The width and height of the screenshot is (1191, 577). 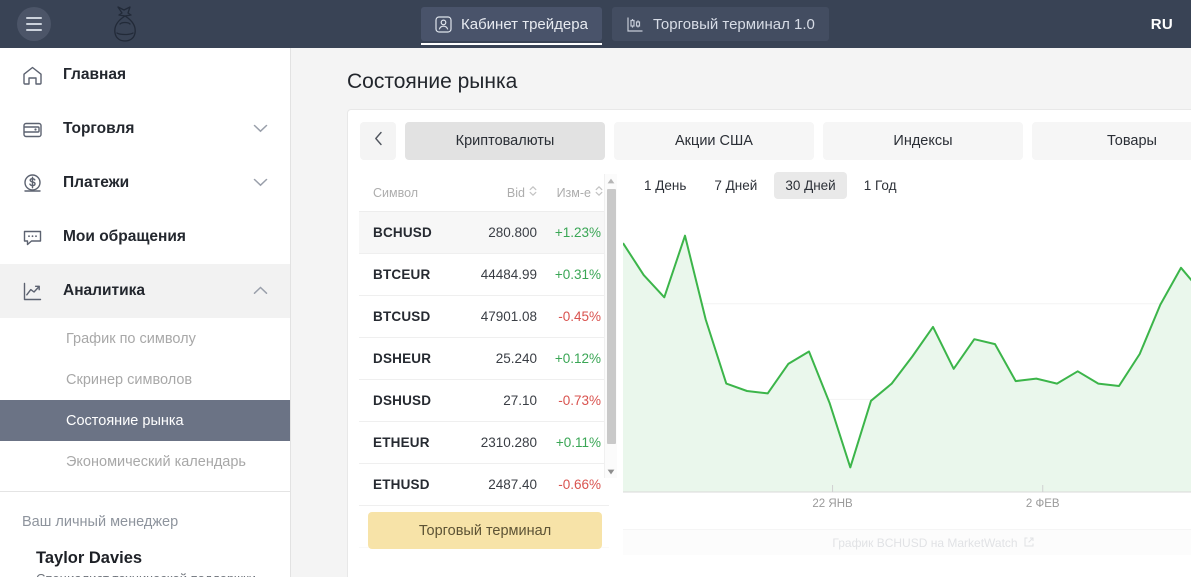 I want to click on manager-name: Taylor Davies, so click(x=89, y=558).